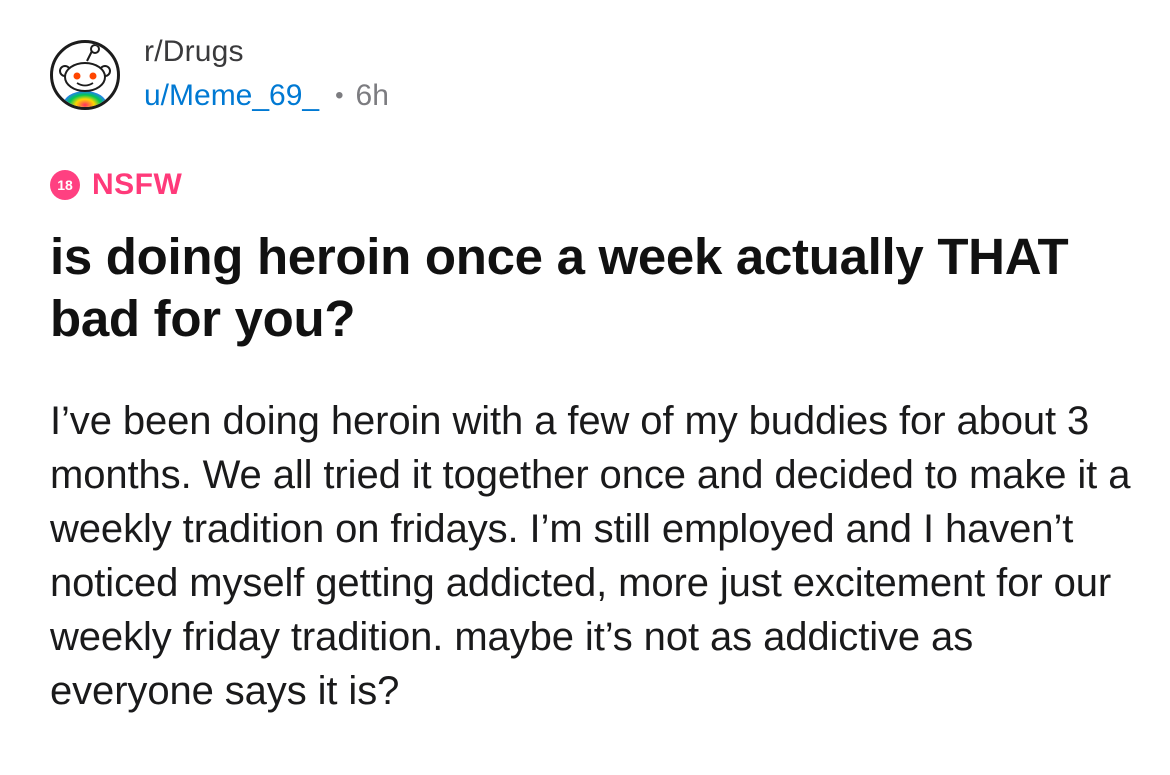 The image size is (1170, 775). Describe the element at coordinates (137, 184) in the screenshot. I see `nsfw-label: NSFW` at that location.